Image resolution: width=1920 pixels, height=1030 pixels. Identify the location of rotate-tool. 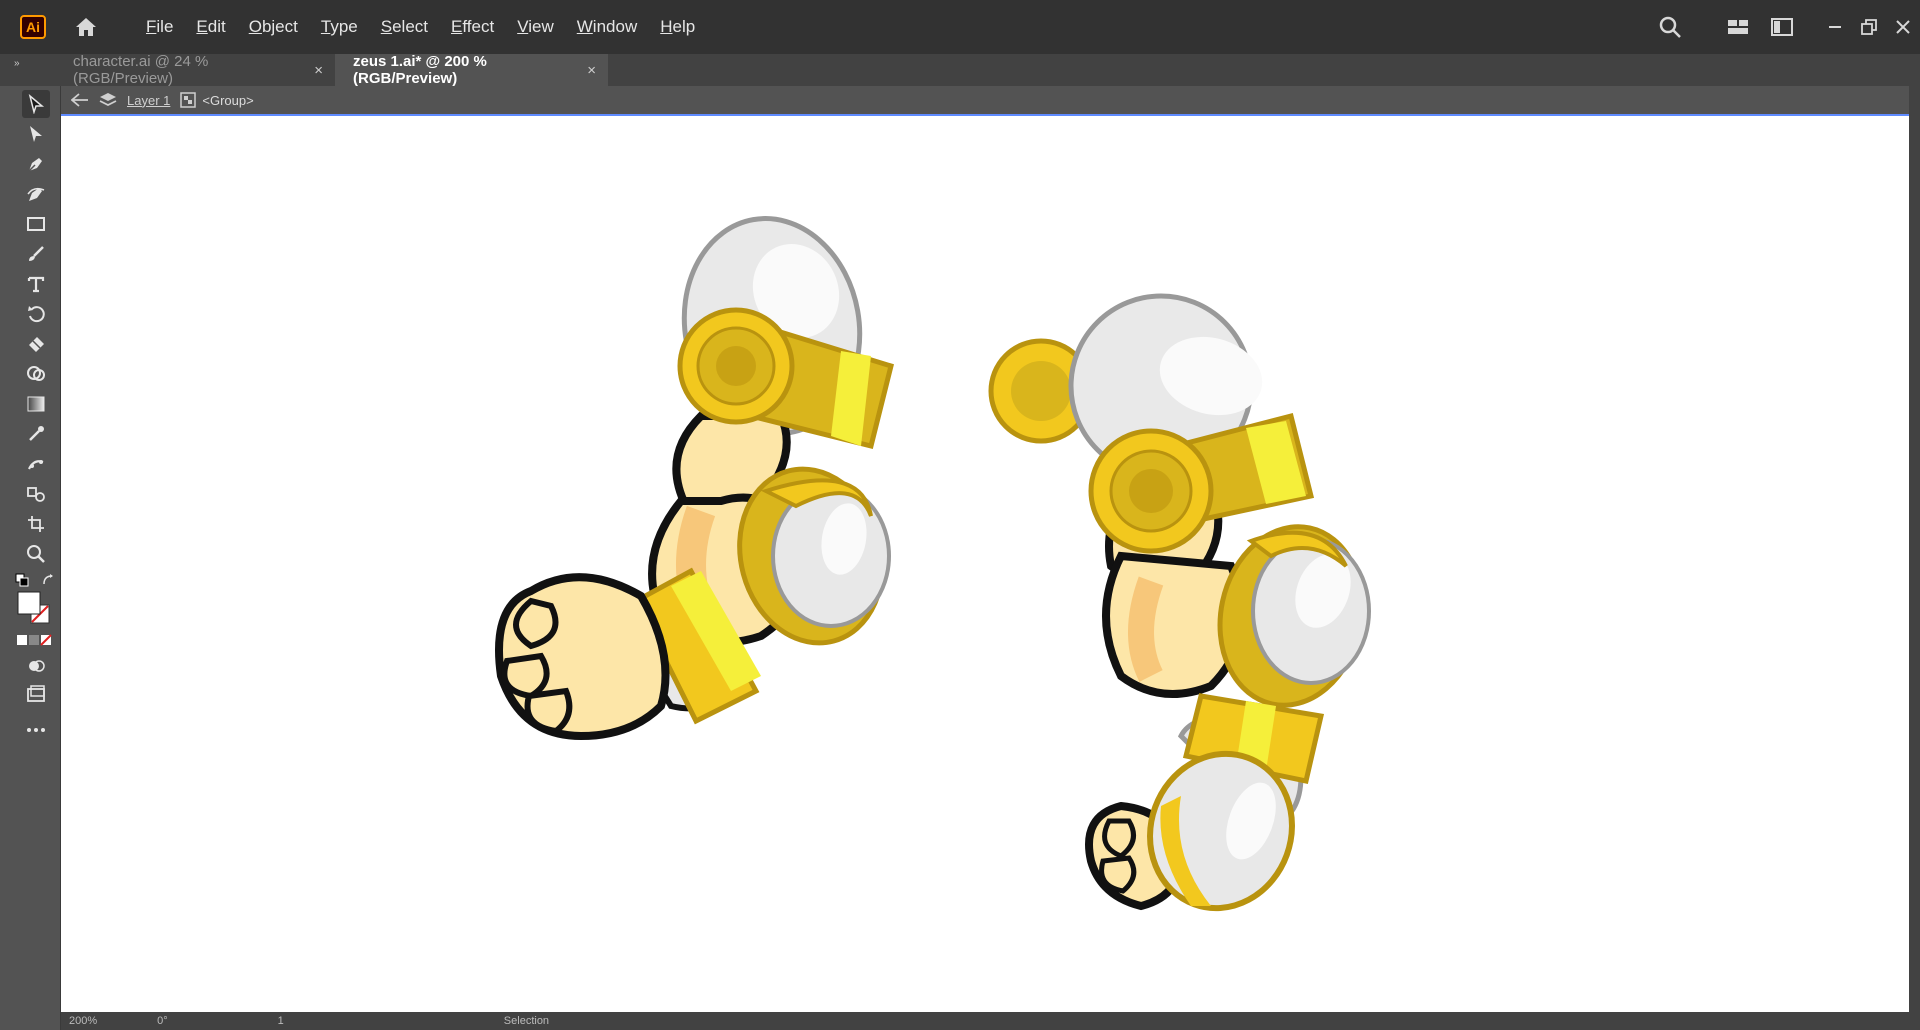
(36, 314).